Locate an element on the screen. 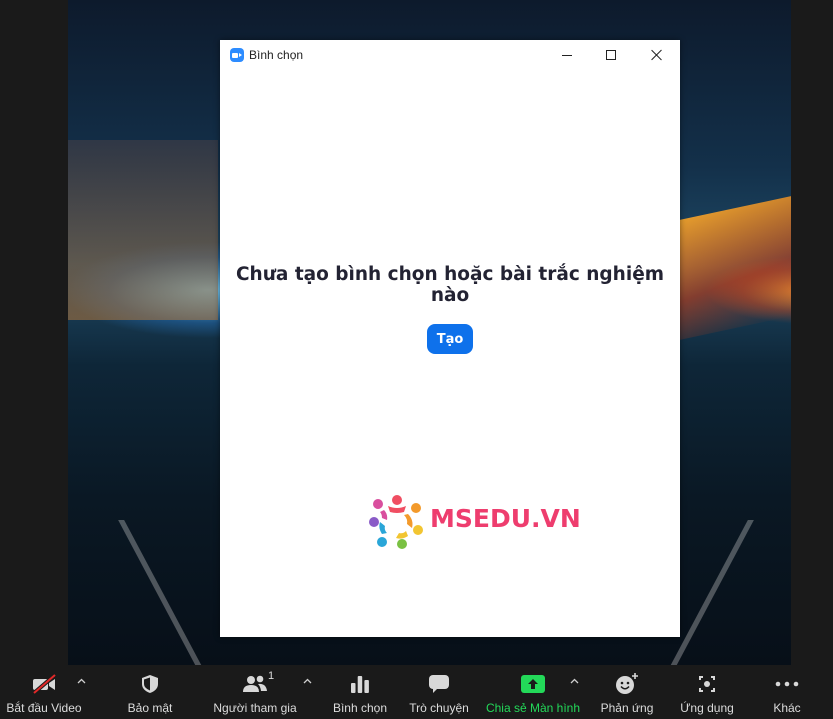 The height and width of the screenshot is (719, 833). reactions-button: Phản ứng is located at coordinates (627, 692).